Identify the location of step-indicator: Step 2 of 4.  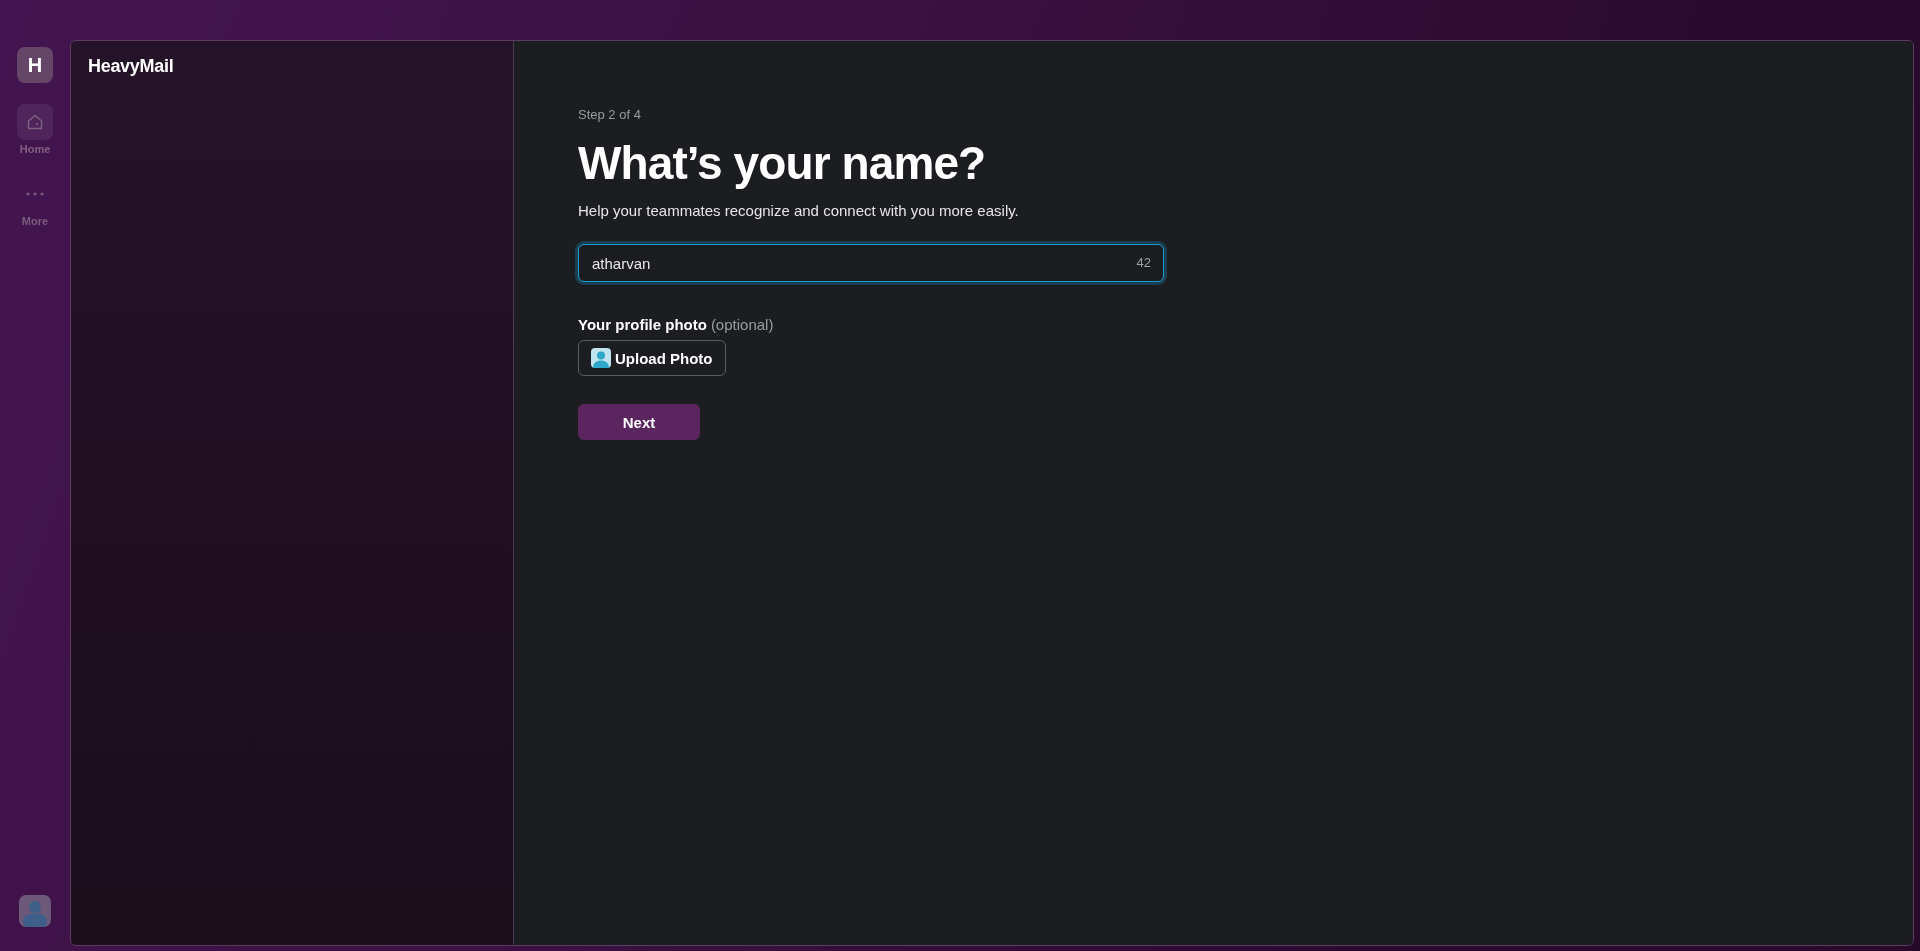
(609, 114).